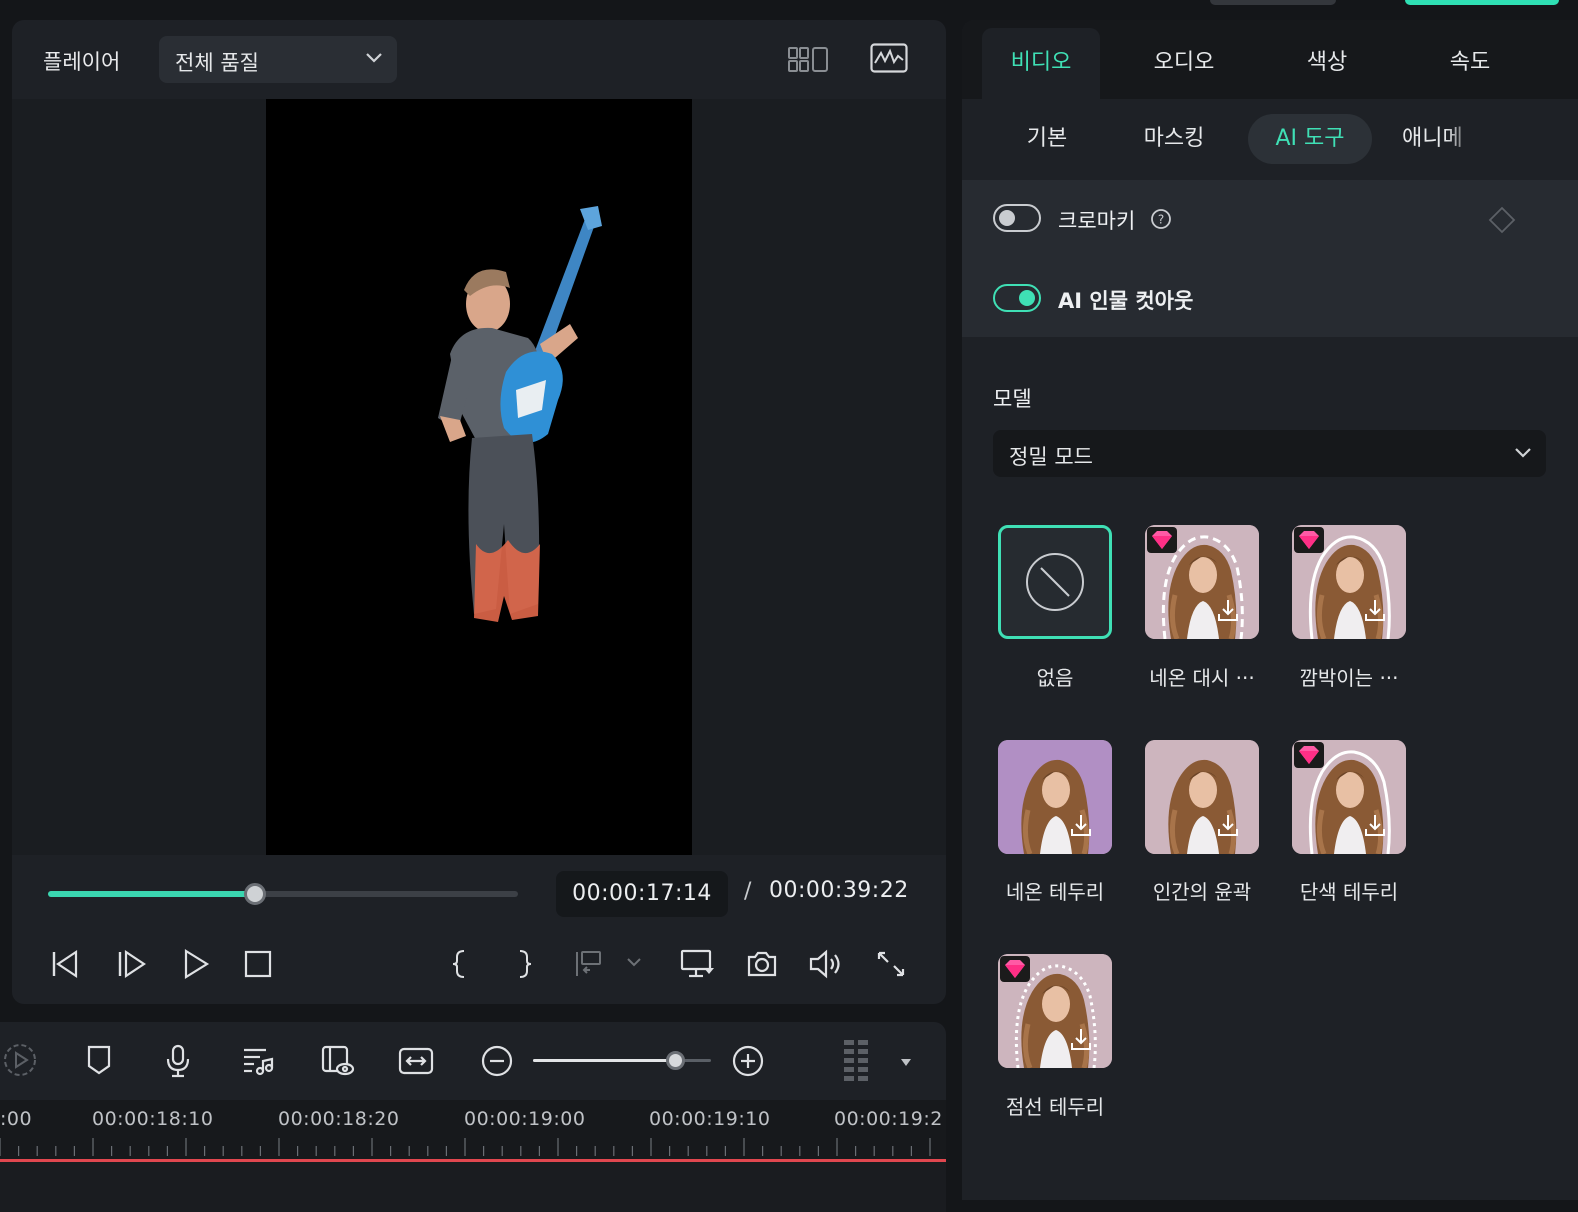 The image size is (1578, 1212). What do you see at coordinates (1349, 892) in the screenshot?
I see `effect-label: 단색 테두리` at bounding box center [1349, 892].